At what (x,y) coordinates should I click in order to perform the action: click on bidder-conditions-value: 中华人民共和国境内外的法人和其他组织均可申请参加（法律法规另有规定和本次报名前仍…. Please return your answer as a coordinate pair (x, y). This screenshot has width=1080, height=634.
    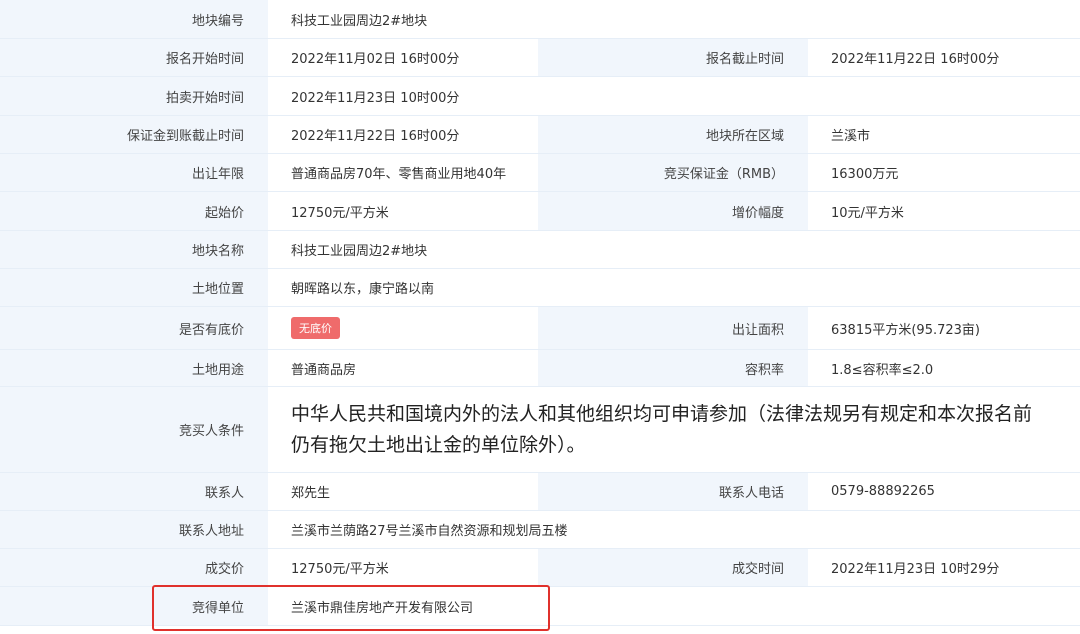
    Looking at the image, I should click on (674, 429).